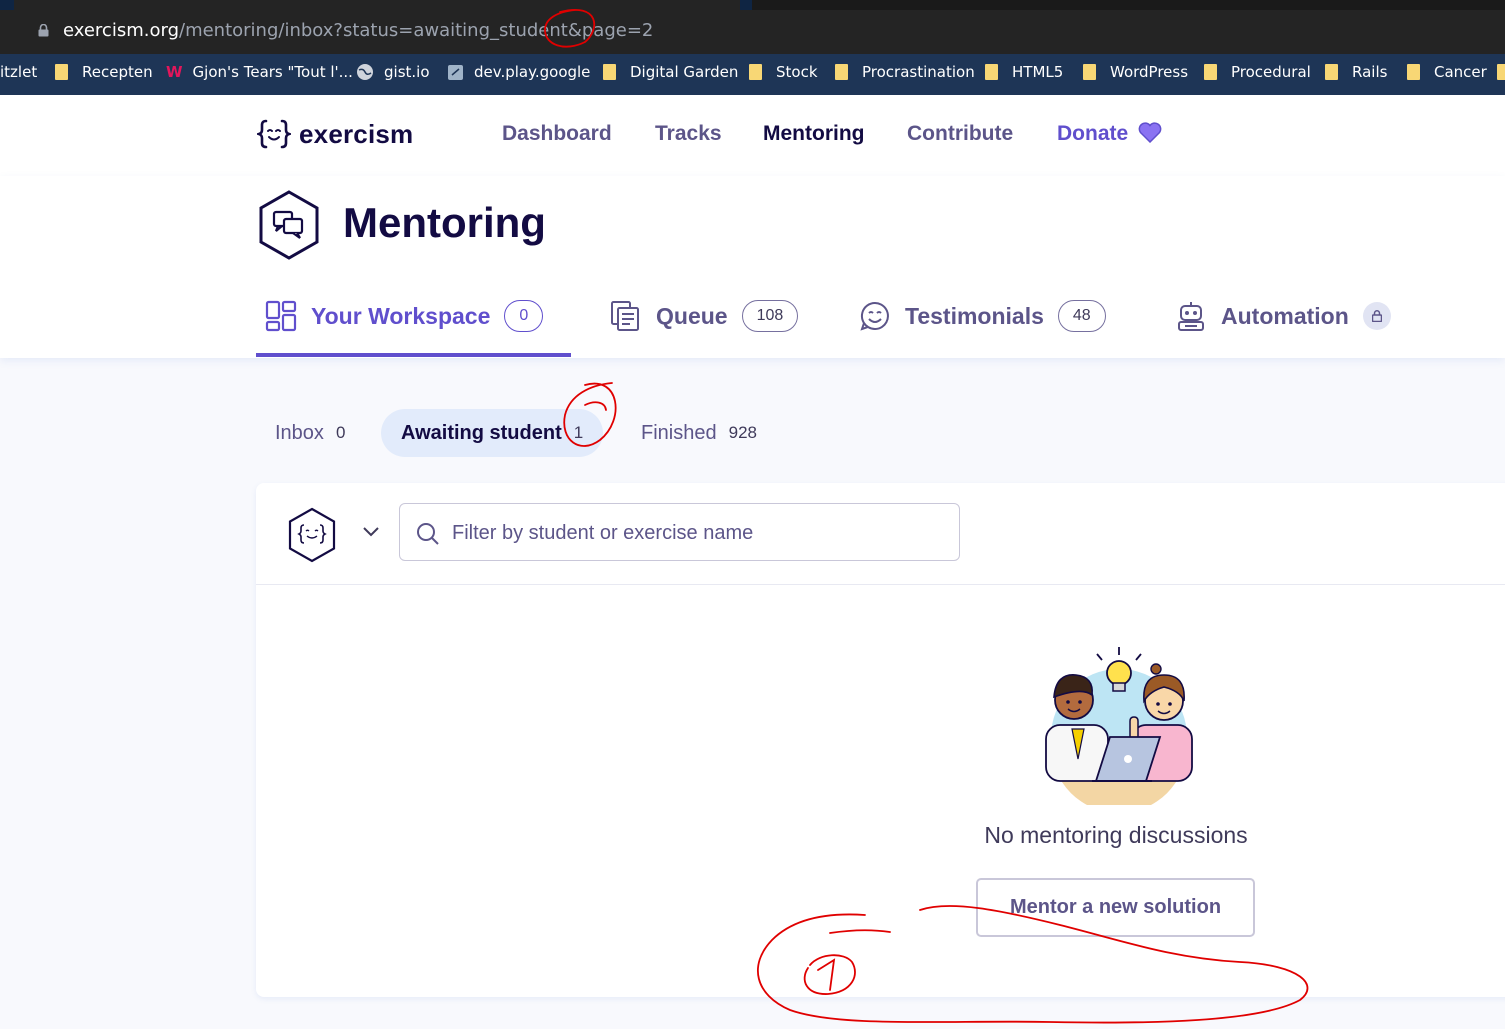  I want to click on bookmark-item: dev.play.google, so click(518, 72).